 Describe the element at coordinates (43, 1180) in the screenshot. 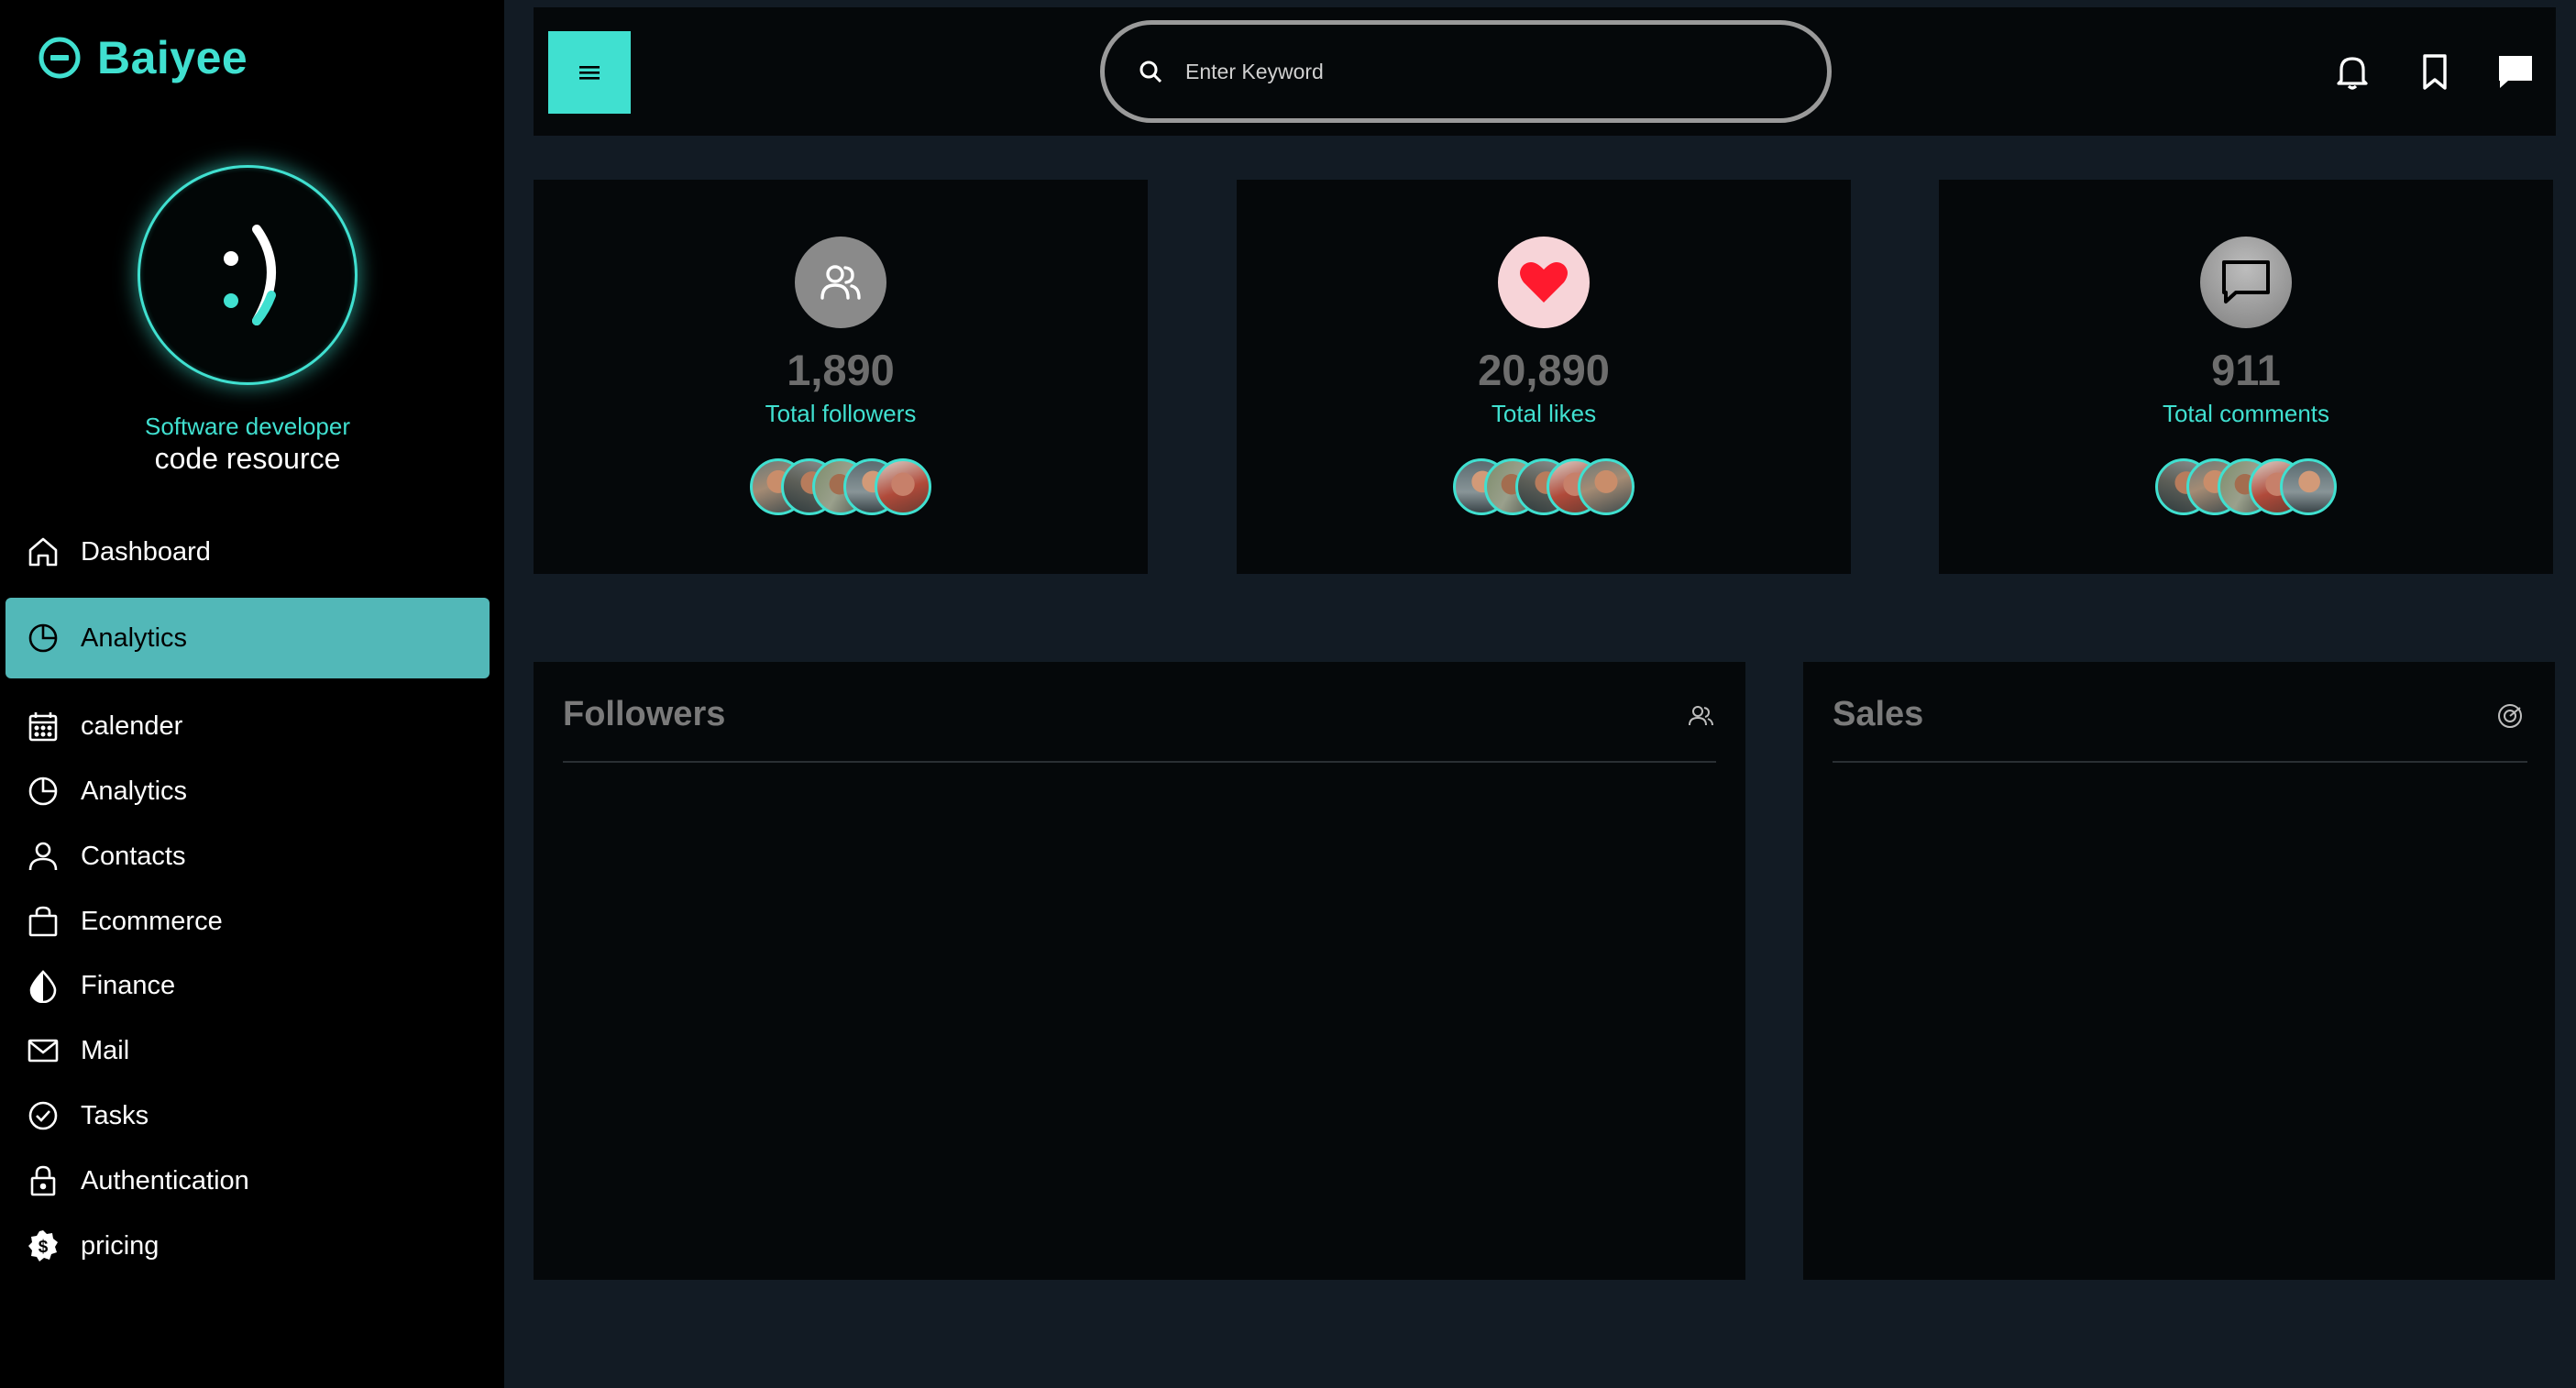

I see `lock-icon` at that location.